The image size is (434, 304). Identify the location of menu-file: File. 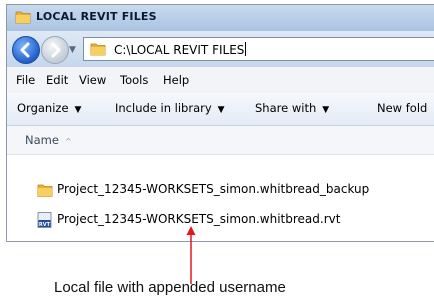
(25, 80).